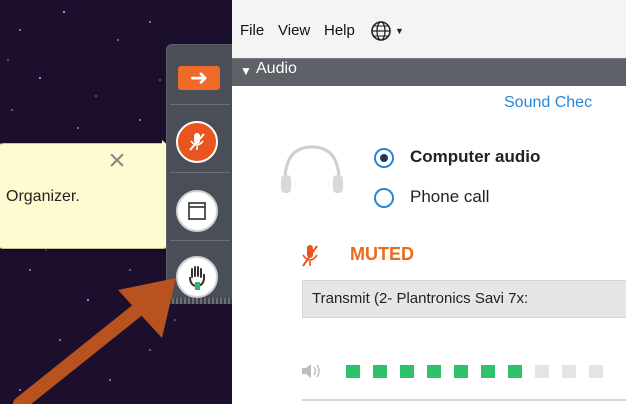  Describe the element at coordinates (475, 157) in the screenshot. I see `computer-audio-label: Computer audio` at that location.